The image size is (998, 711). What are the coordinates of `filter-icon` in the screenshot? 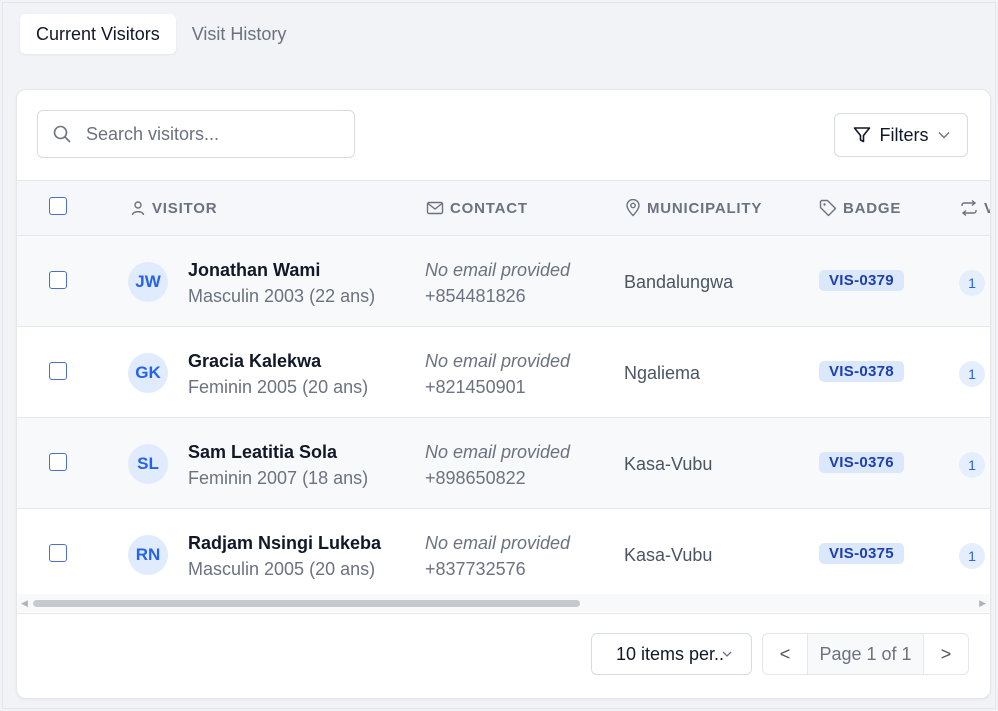 It's located at (861, 135).